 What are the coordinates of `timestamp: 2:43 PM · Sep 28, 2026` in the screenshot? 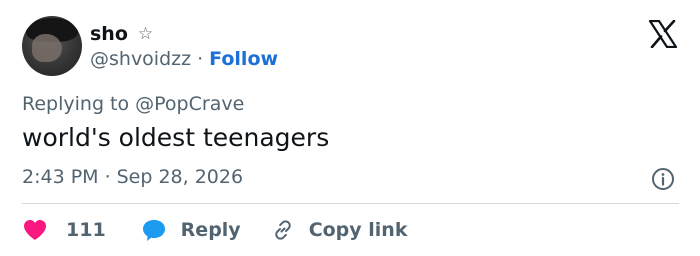 It's located at (132, 177).